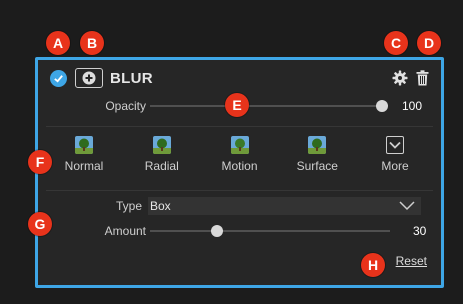  Describe the element at coordinates (395, 166) in the screenshot. I see `type-label: More` at that location.